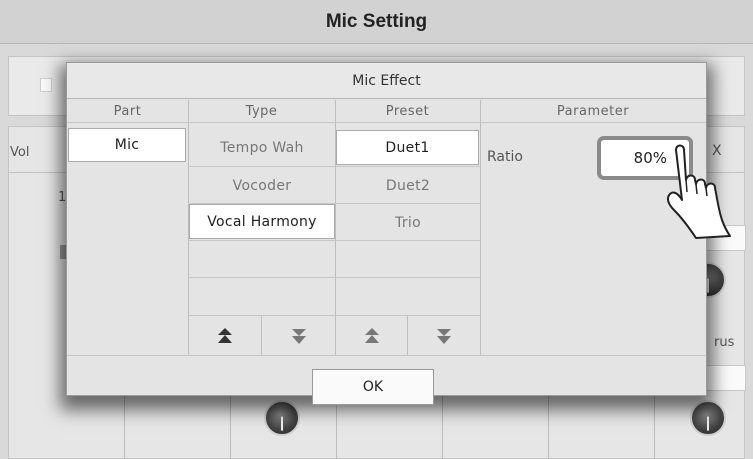 This screenshot has width=753, height=459. I want to click on background-knob-2-icon, so click(708, 418).